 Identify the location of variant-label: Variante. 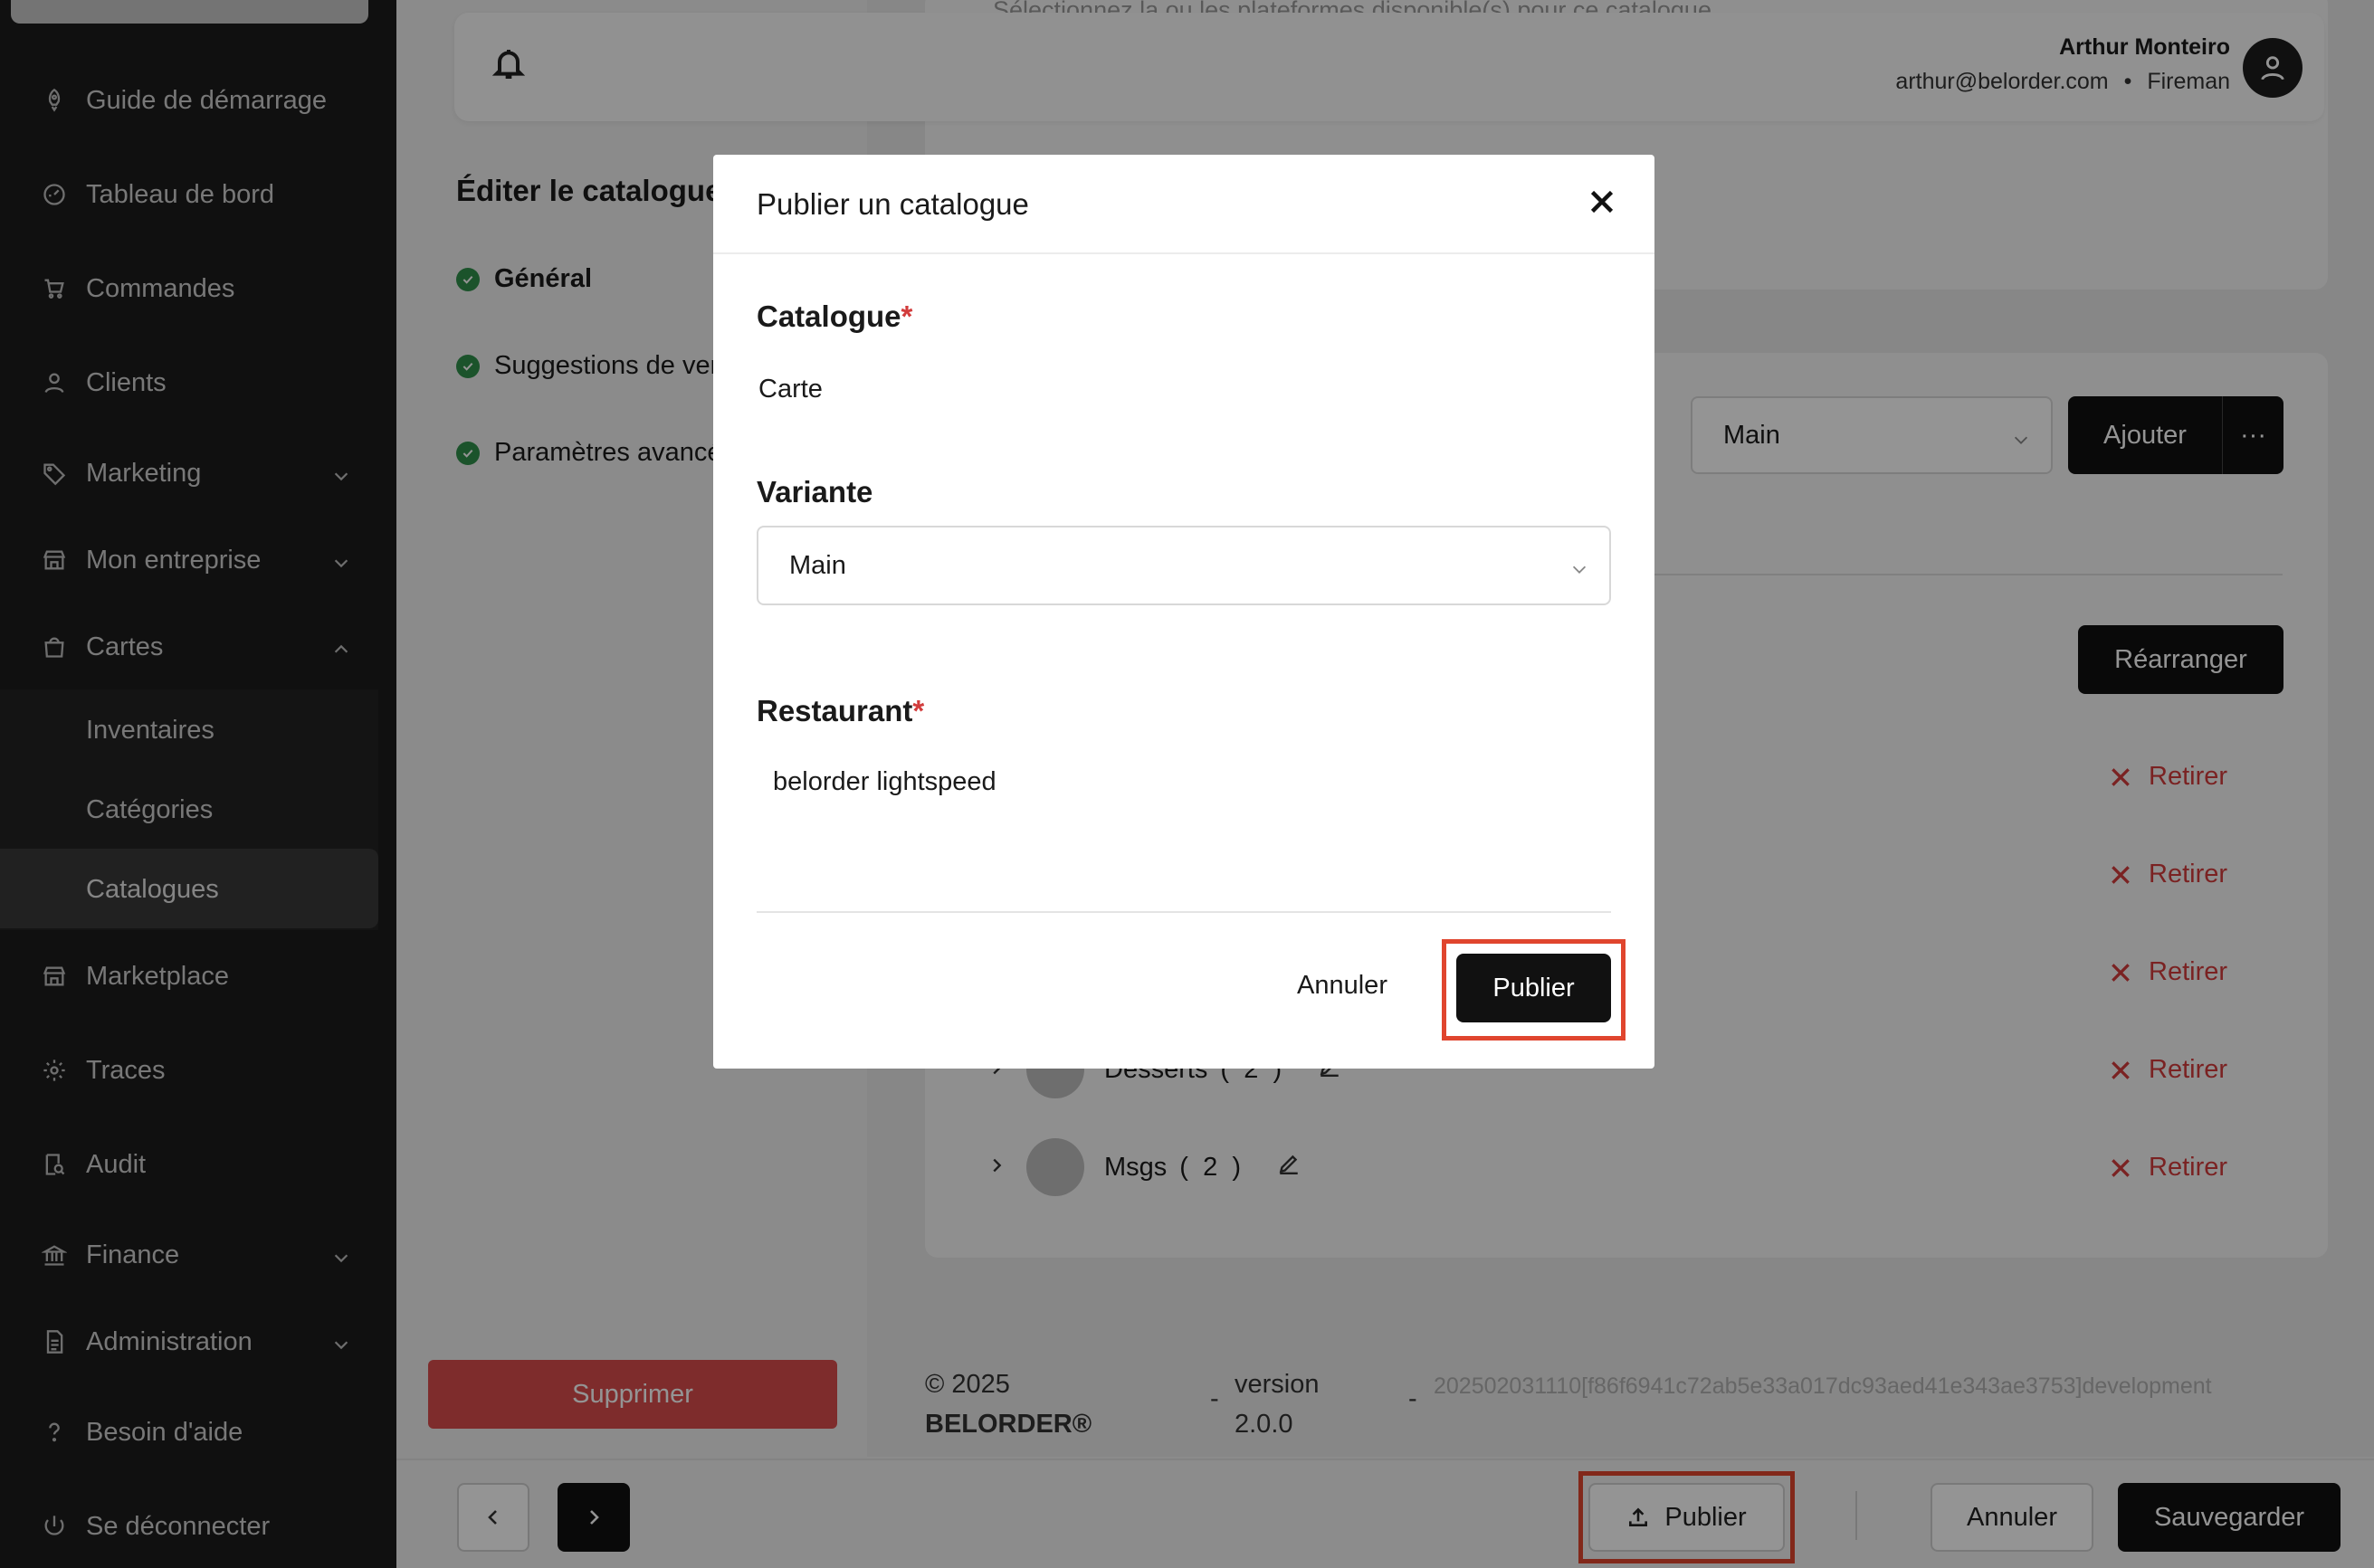
(815, 492).